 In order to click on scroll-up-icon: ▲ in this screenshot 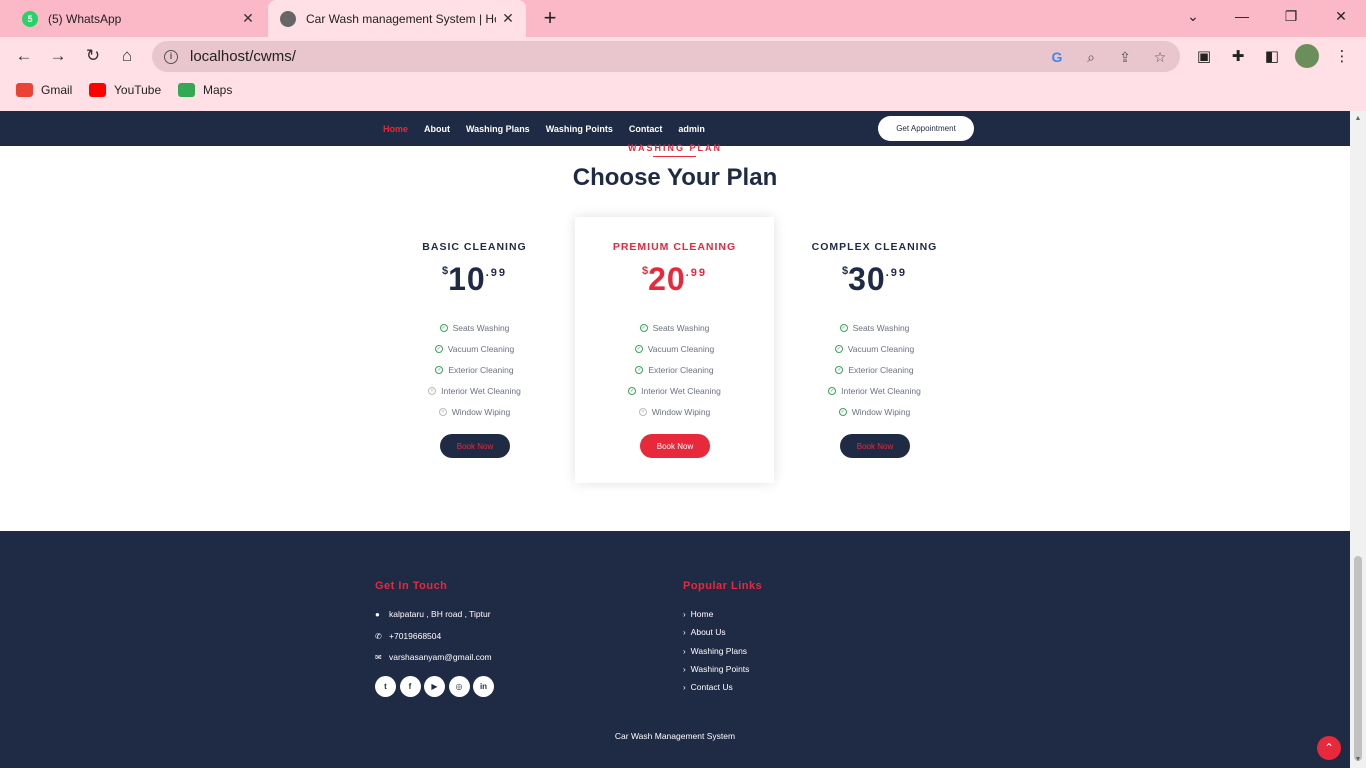, I will do `click(1358, 118)`.